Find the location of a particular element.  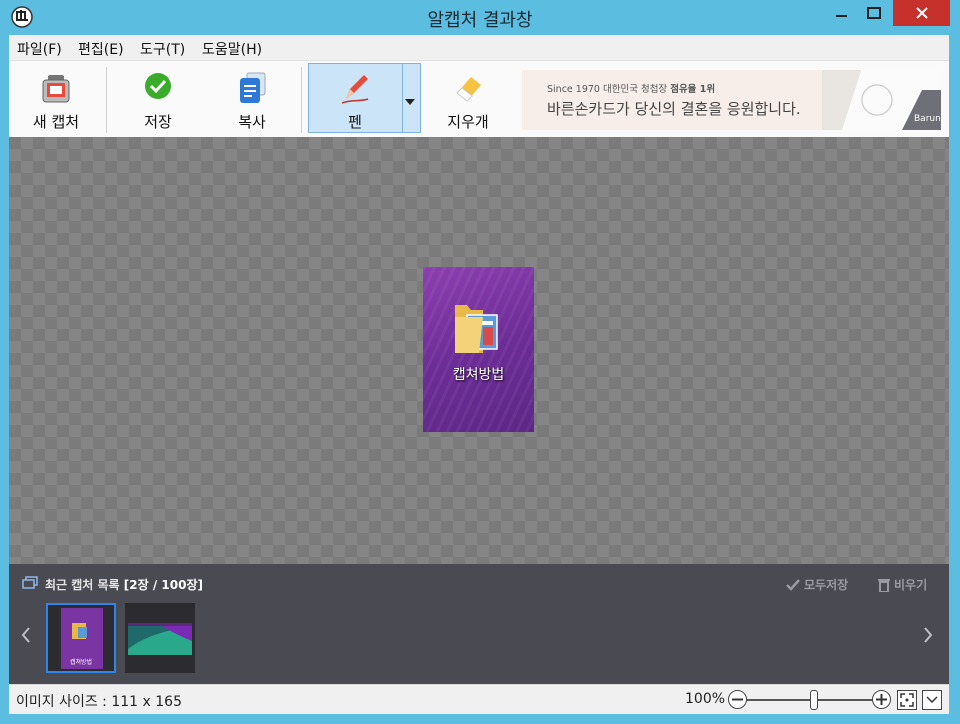

menu-edit: 편집(E) is located at coordinates (101, 49).